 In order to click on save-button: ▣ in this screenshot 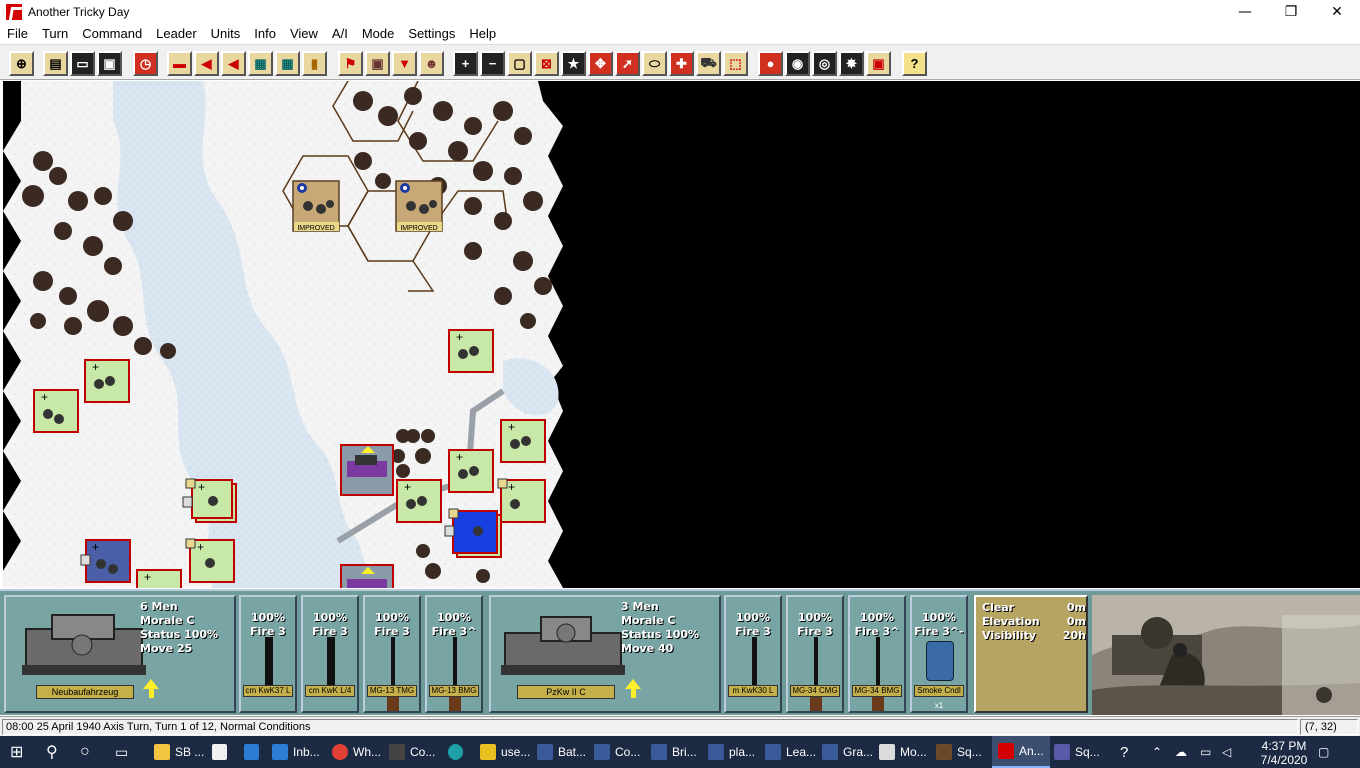, I will do `click(109, 63)`.